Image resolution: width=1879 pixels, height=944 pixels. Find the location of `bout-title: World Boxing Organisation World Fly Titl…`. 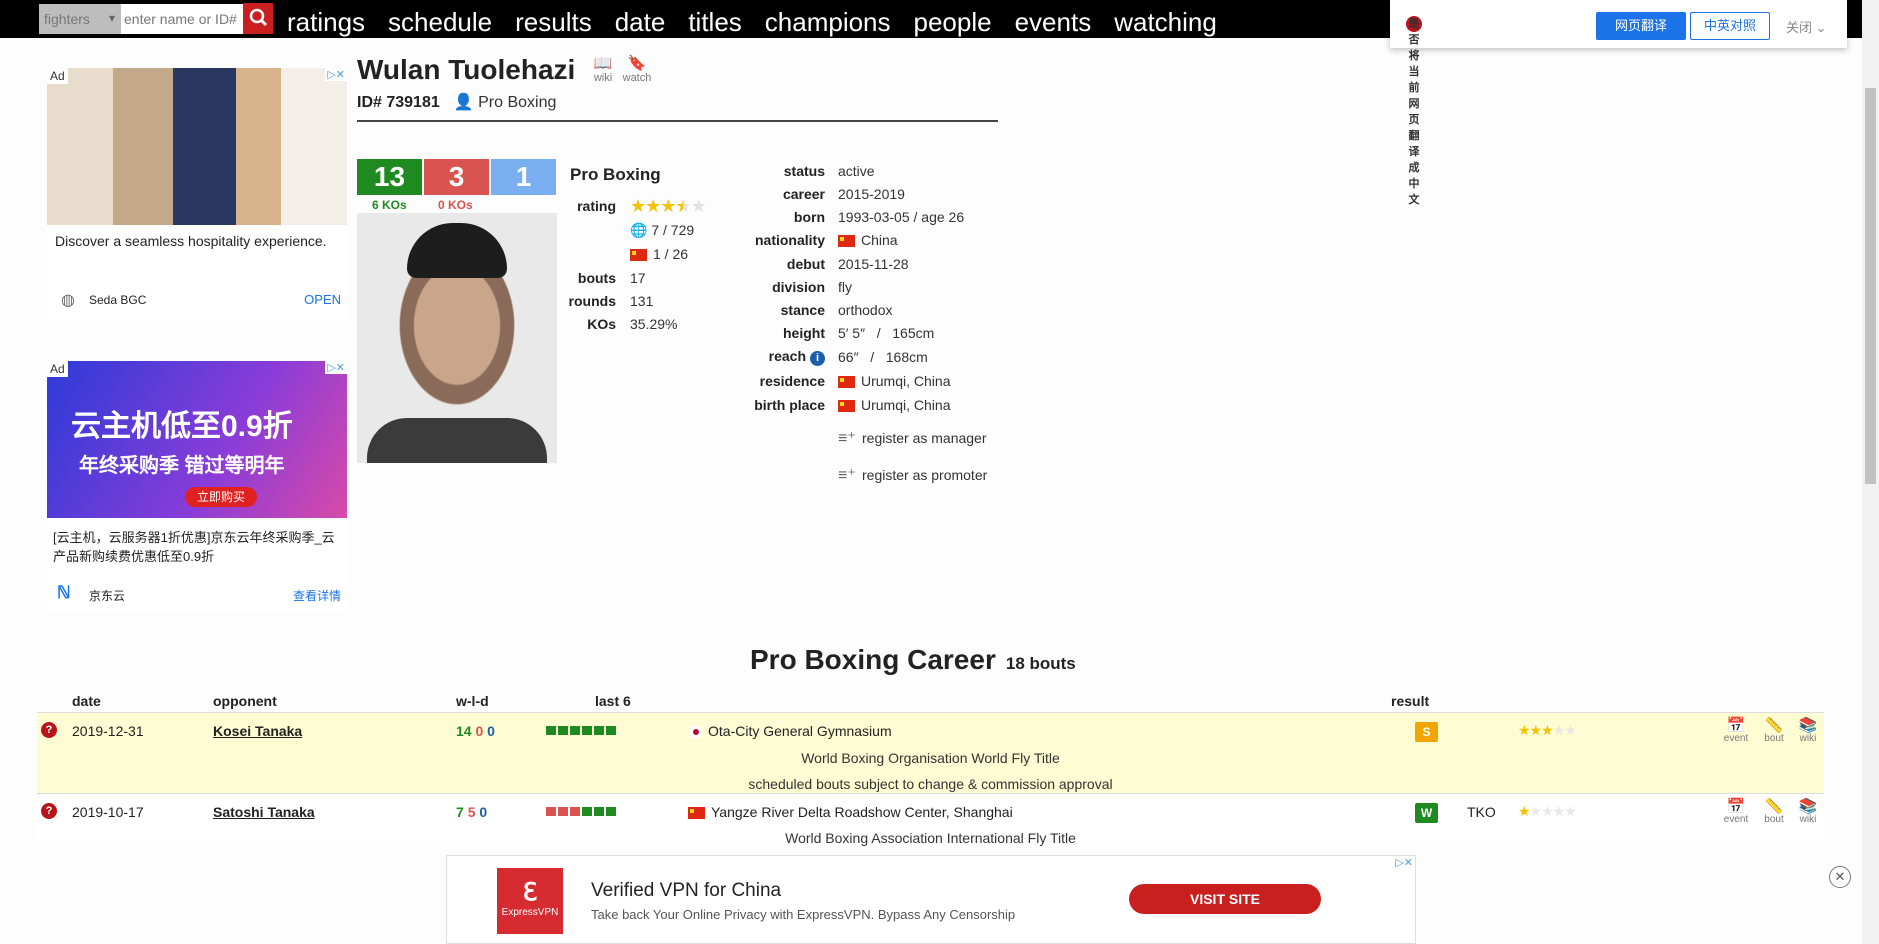

bout-title: World Boxing Organisation World Fly Titl… is located at coordinates (930, 758).